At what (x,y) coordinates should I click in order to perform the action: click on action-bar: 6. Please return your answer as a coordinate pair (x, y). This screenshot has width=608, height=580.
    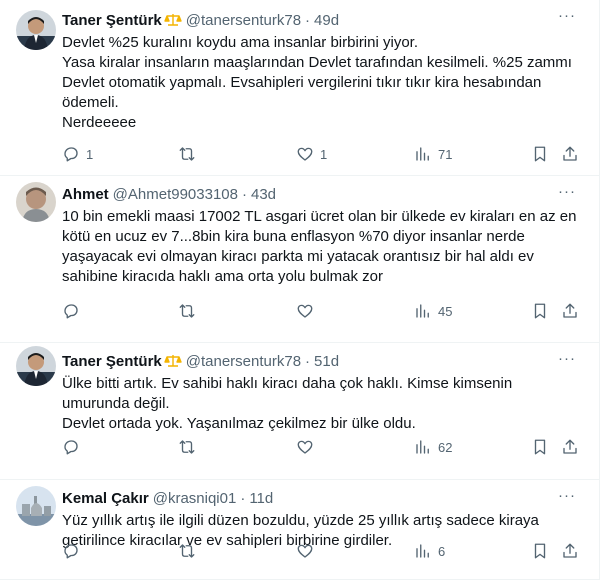
    Looking at the image, I should click on (322, 551).